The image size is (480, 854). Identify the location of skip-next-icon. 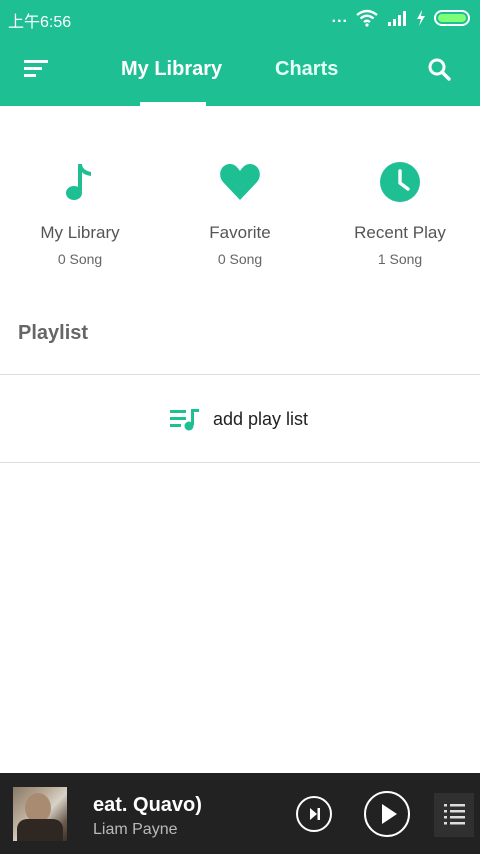
(315, 814).